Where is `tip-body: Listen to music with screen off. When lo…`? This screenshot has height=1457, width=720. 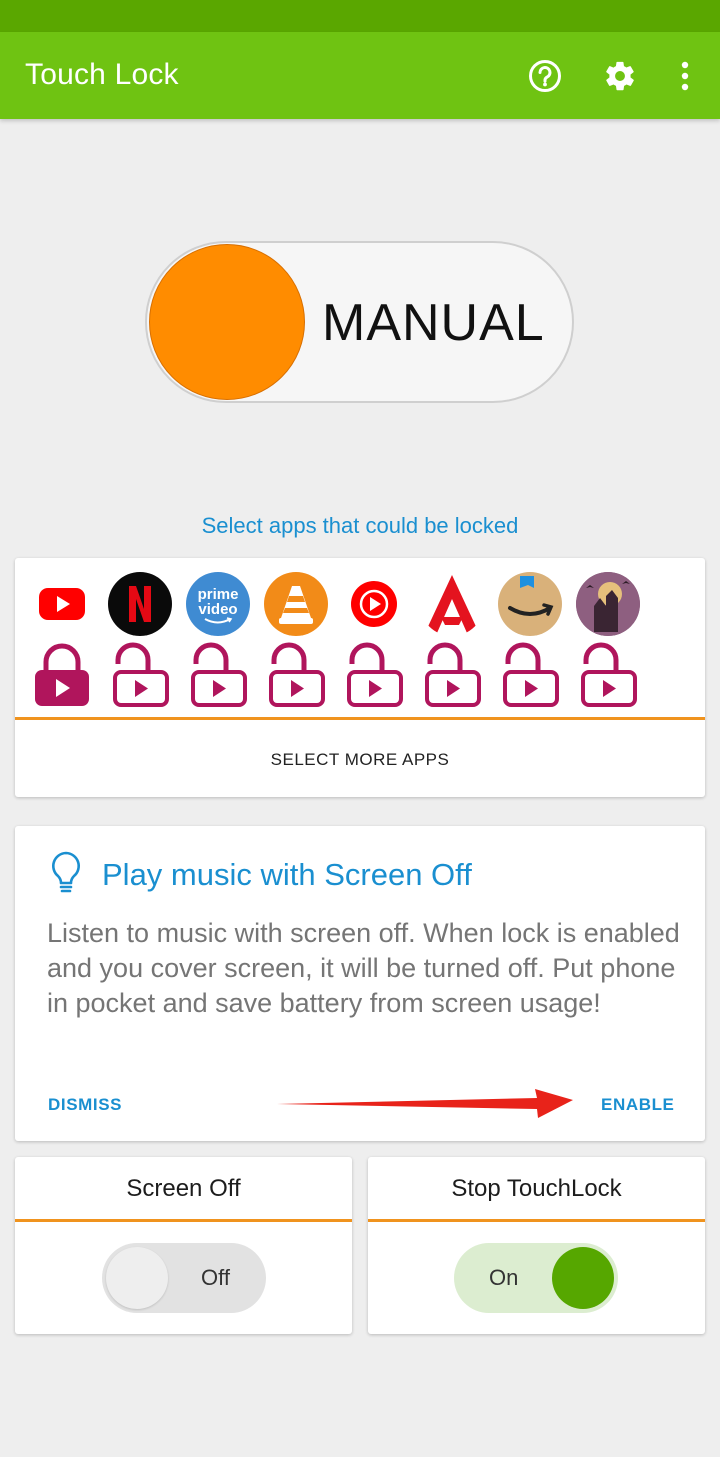 tip-body: Listen to music with screen off. When lo… is located at coordinates (363, 968).